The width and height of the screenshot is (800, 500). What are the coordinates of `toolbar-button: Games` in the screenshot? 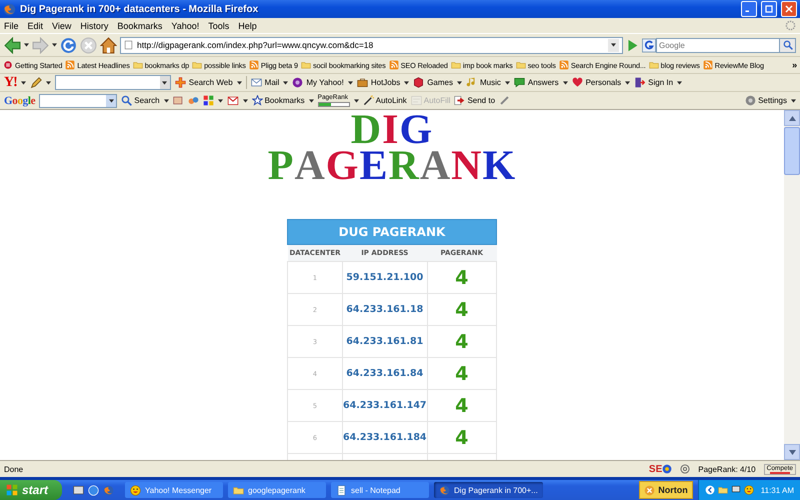 It's located at (440, 82).